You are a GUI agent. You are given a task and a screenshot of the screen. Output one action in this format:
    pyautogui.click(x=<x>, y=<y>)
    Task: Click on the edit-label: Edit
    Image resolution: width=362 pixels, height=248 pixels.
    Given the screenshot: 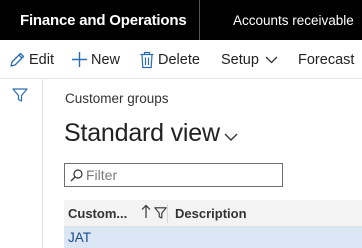 What is the action you would take?
    pyautogui.click(x=41, y=59)
    